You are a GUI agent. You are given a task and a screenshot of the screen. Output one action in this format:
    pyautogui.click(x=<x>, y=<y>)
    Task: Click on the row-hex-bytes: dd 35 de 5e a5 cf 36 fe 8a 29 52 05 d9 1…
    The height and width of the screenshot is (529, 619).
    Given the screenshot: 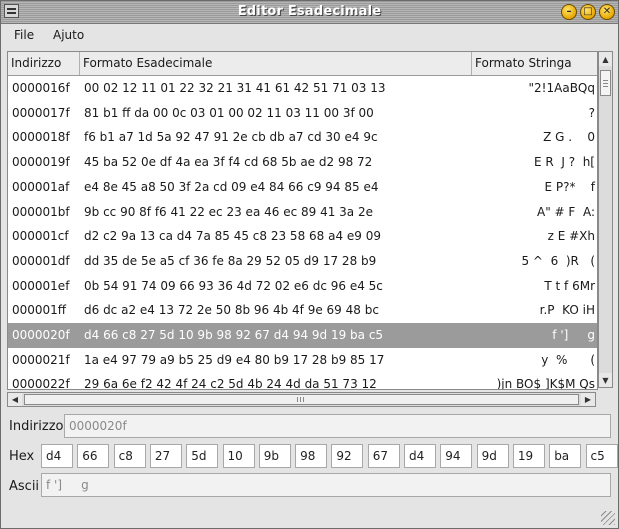 What is the action you would take?
    pyautogui.click(x=230, y=260)
    